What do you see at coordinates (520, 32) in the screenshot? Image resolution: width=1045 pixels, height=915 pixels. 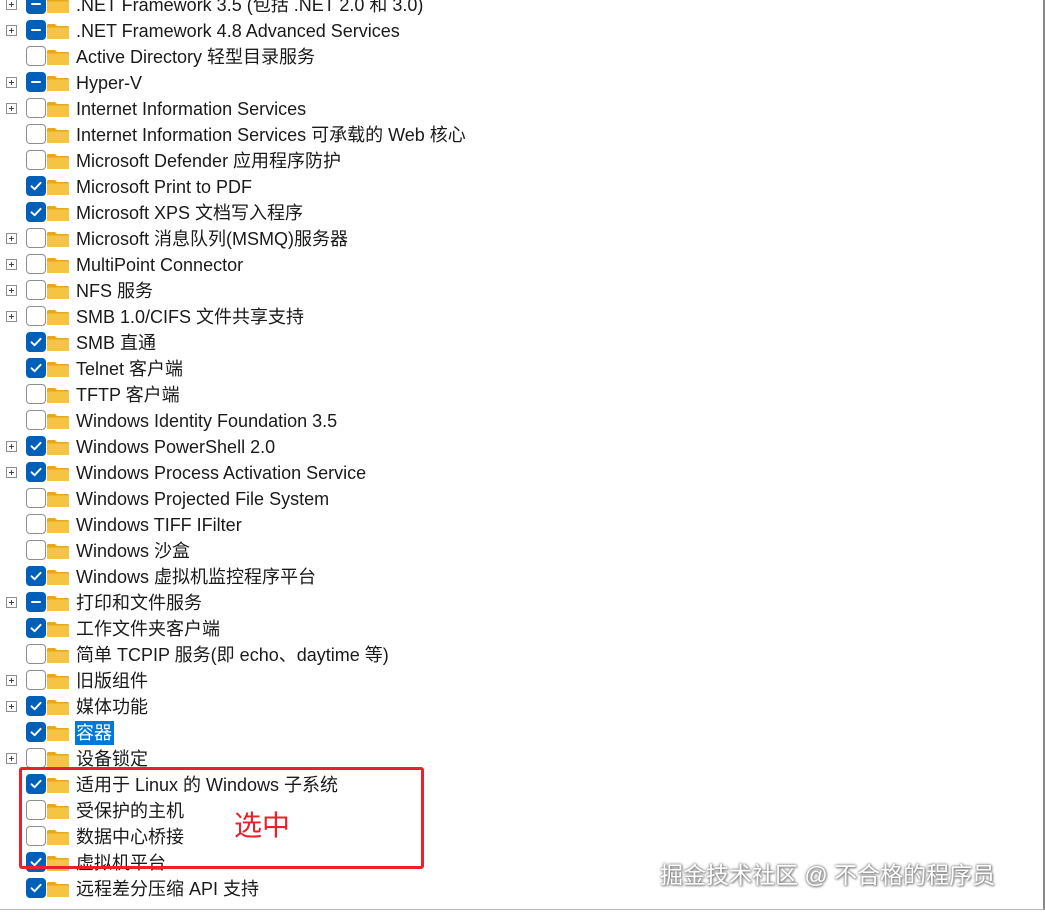 I see `feature-row-2: .NET Framework 4.8 Advanced Services` at bounding box center [520, 32].